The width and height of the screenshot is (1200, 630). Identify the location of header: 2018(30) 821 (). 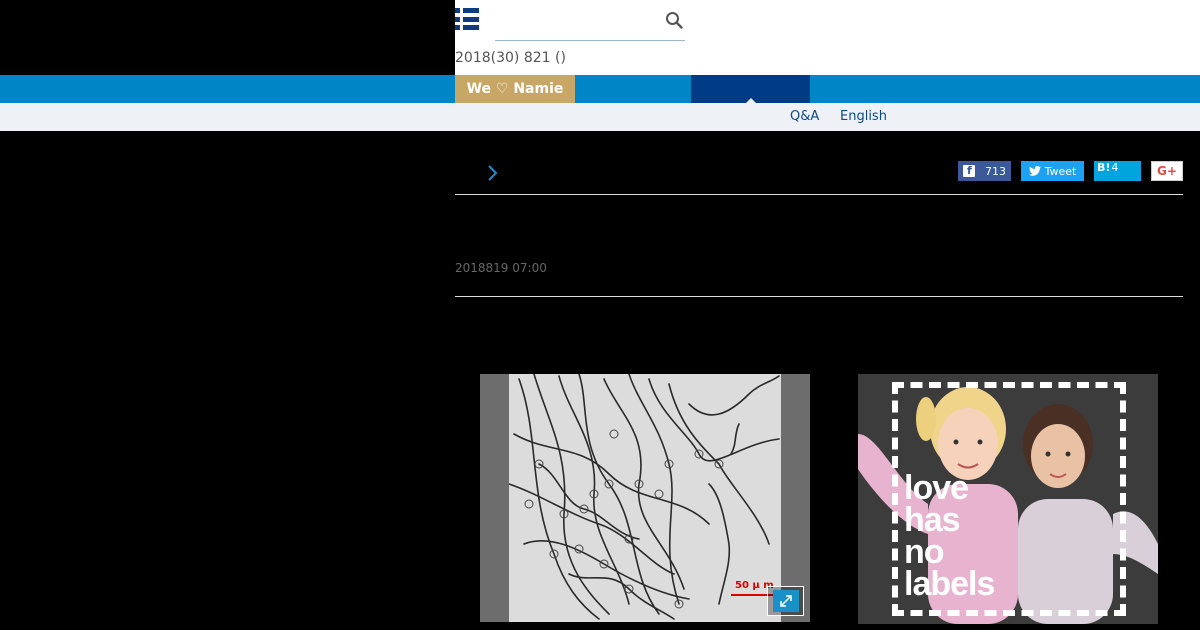
(827, 37).